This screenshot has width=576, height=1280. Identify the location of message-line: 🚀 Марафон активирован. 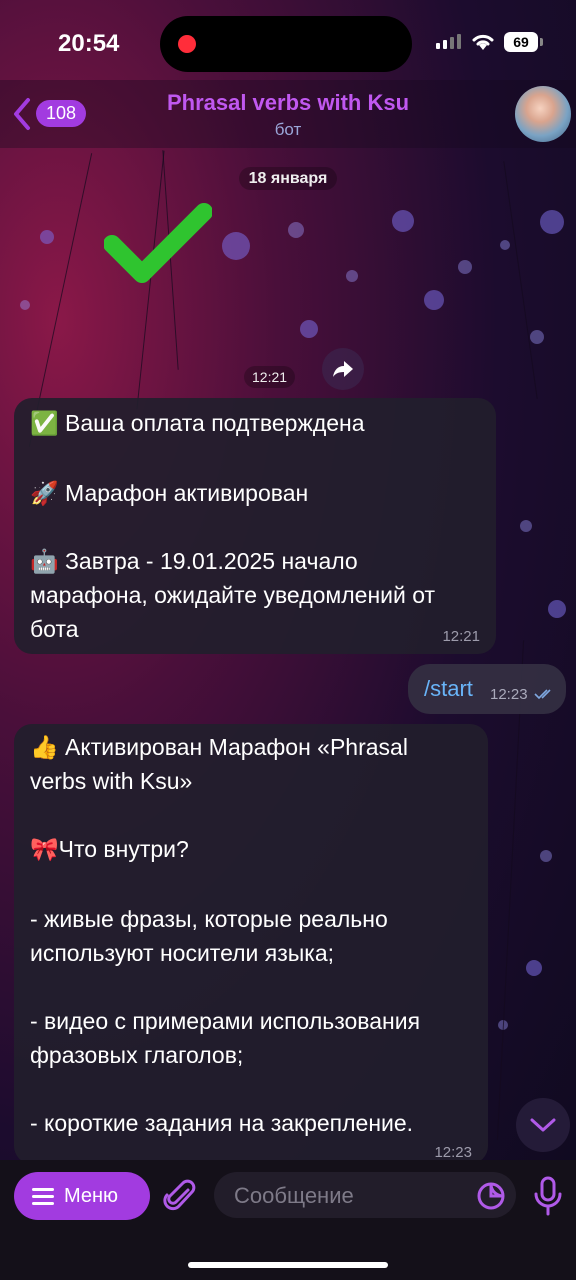
(169, 493).